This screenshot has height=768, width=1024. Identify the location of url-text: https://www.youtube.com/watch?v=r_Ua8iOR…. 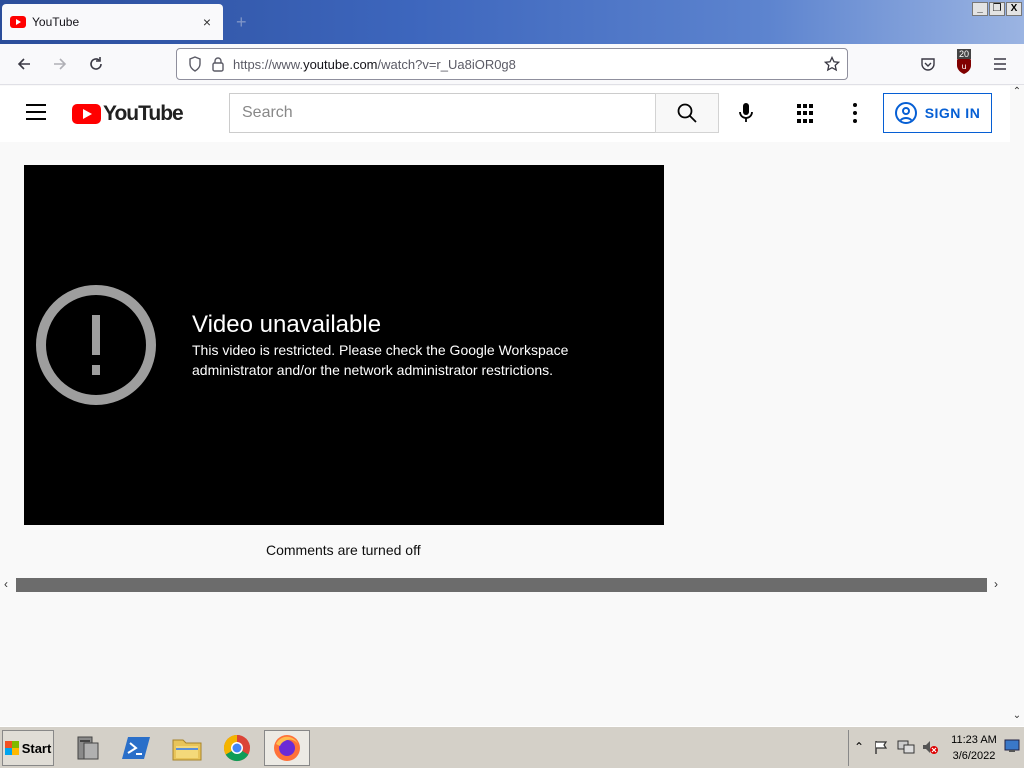
(525, 64).